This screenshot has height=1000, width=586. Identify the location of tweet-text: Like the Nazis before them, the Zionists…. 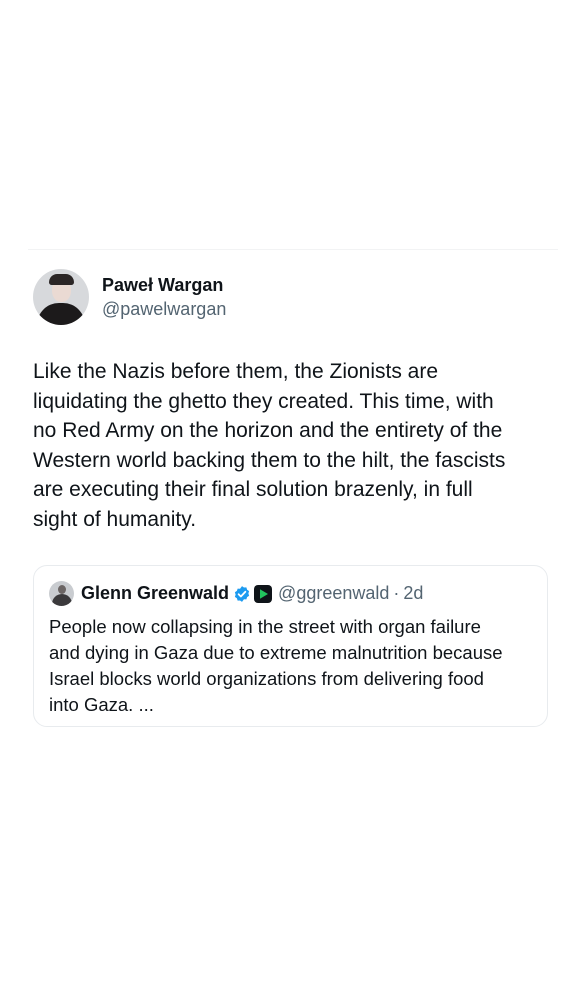
(269, 445).